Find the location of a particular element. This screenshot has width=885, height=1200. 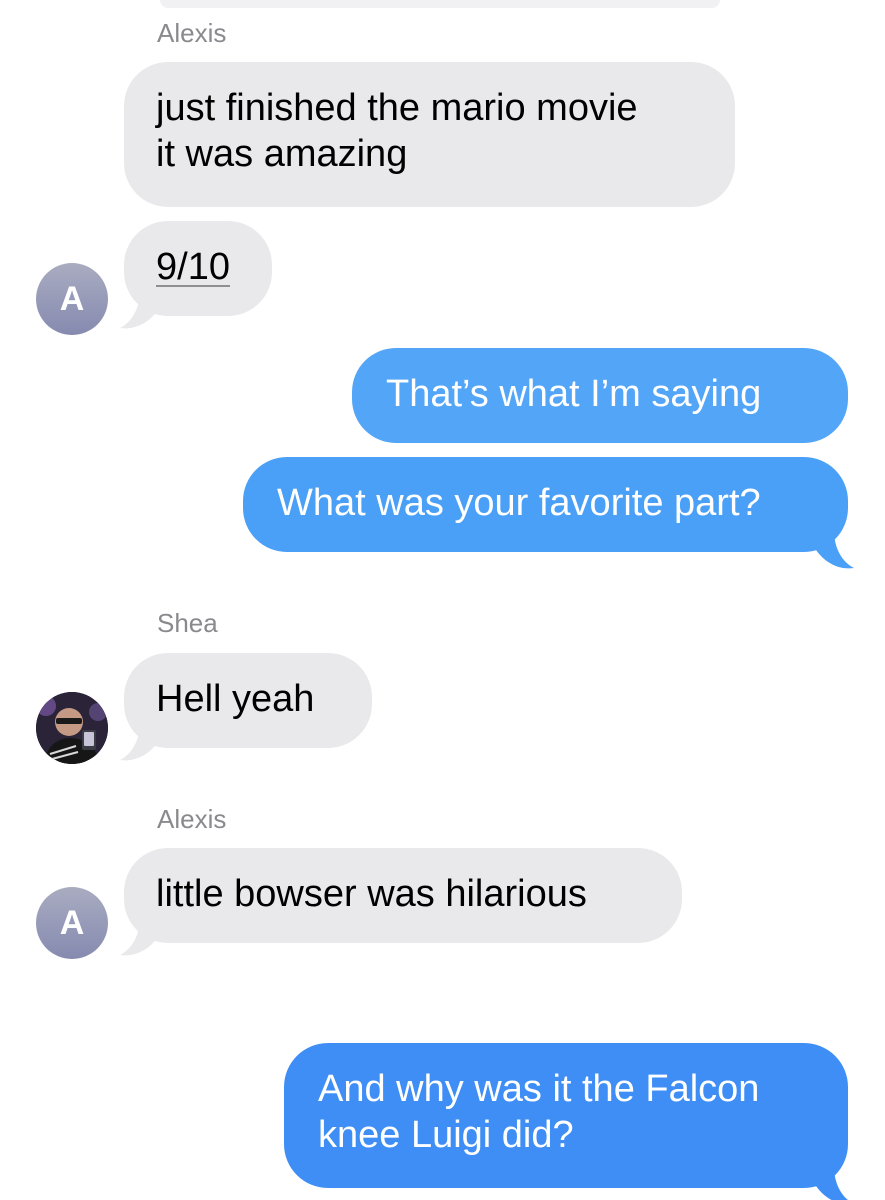

message-bubble: What was your favorite part? is located at coordinates (545, 504).